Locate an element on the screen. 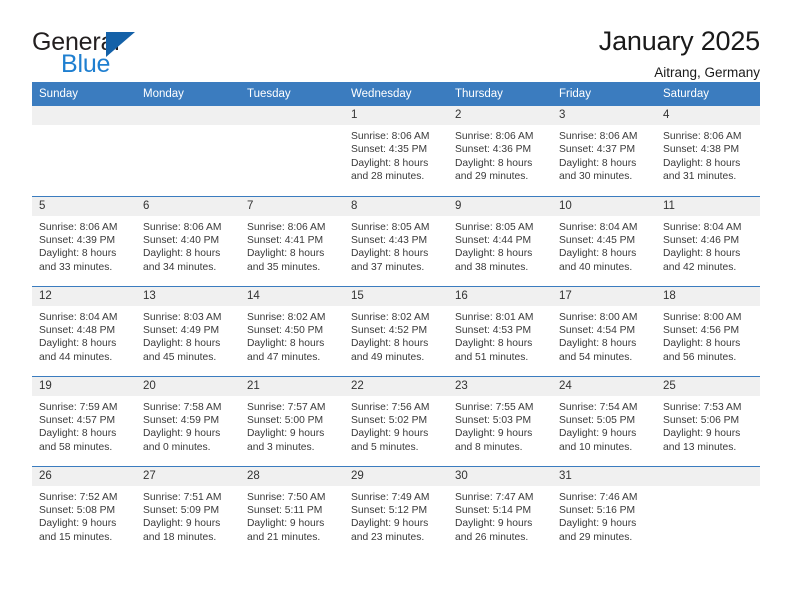 This screenshot has height=612, width=792. day-number: 8 is located at coordinates (396, 206).